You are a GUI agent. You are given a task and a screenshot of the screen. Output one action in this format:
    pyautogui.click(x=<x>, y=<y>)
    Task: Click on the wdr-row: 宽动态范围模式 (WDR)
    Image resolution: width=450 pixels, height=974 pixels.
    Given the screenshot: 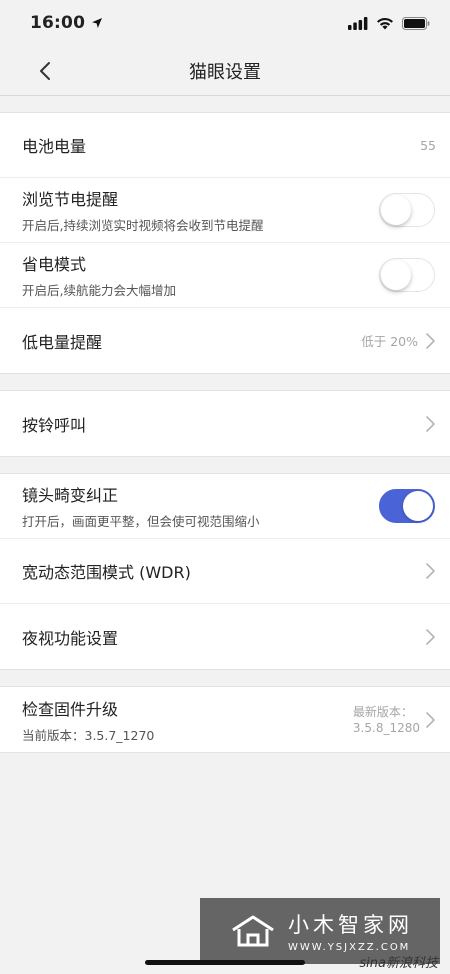 What is the action you would take?
    pyautogui.click(x=225, y=571)
    